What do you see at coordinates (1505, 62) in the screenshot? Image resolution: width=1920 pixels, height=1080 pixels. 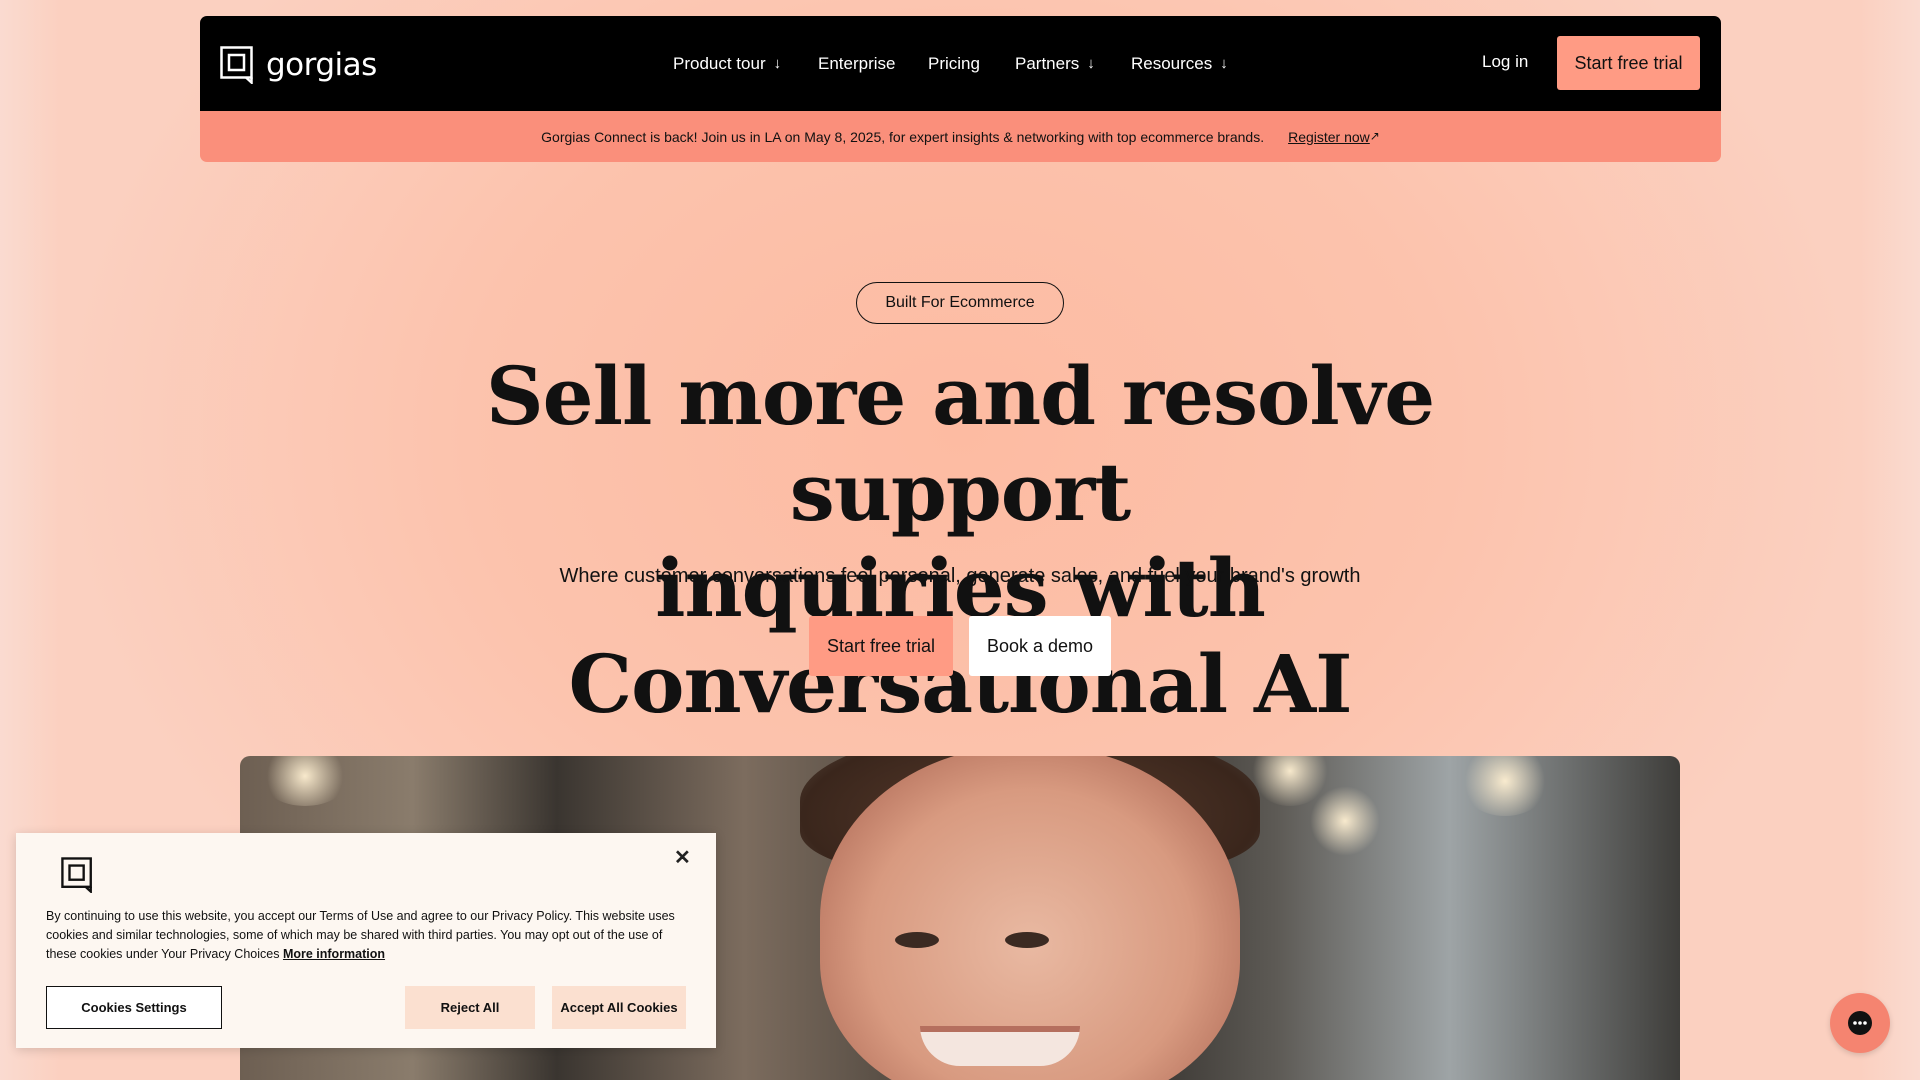 I see `login-link: Log in` at bounding box center [1505, 62].